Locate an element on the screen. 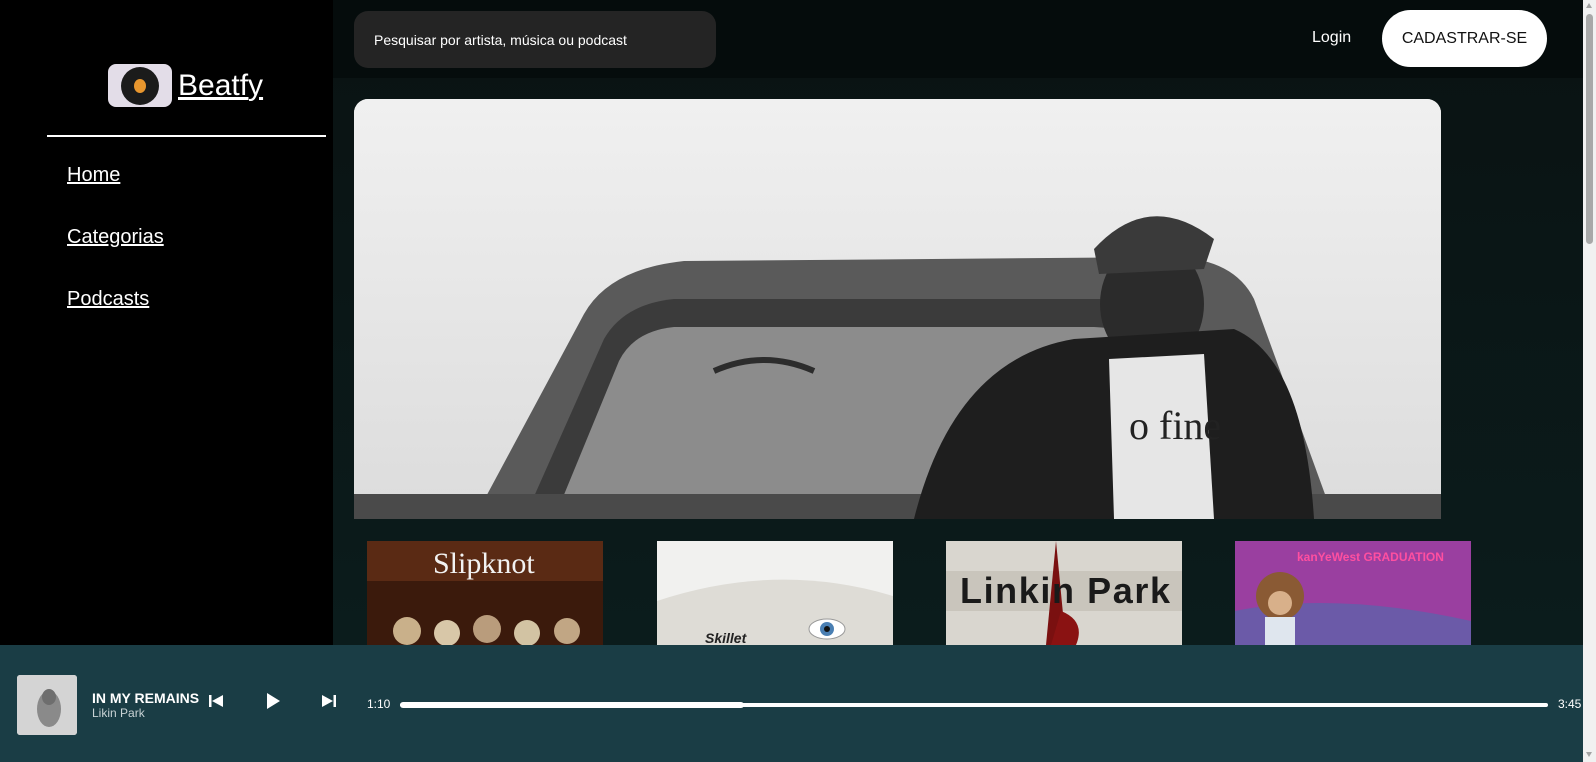 The image size is (1596, 762). login-link: Login is located at coordinates (1331, 38).